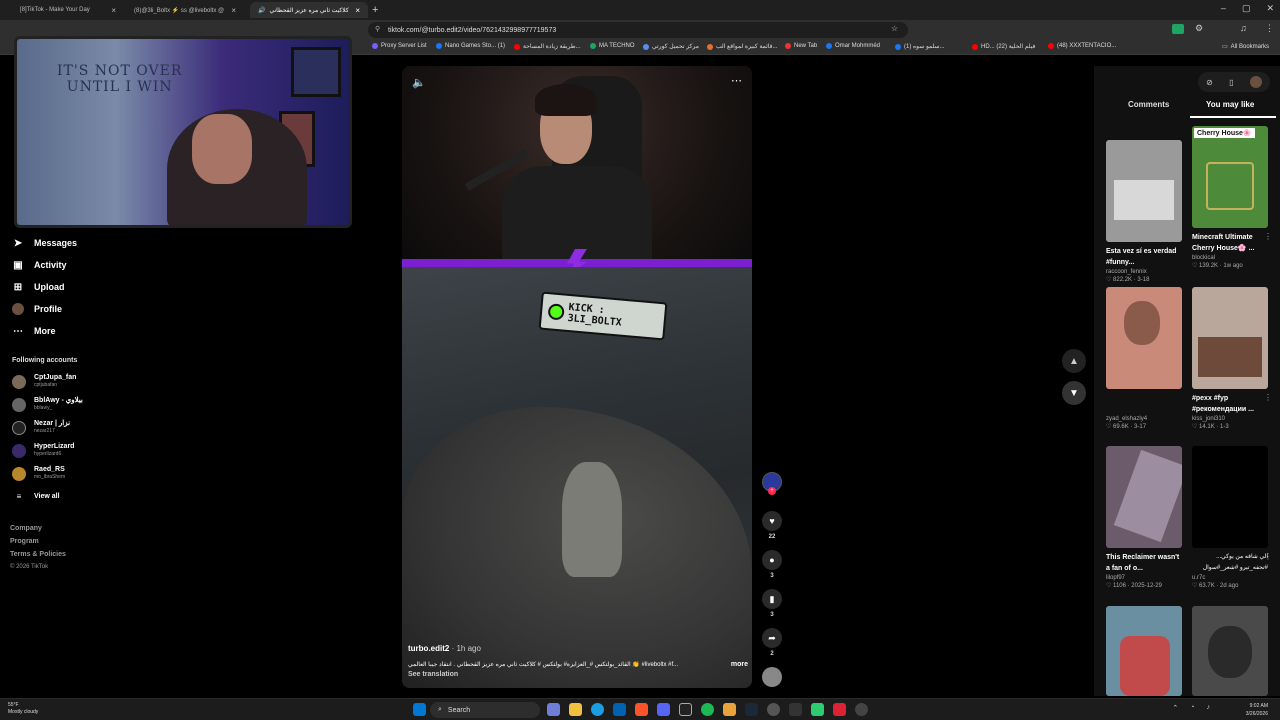  Describe the element at coordinates (603, 316) in the screenshot. I see `kick-tag: KICK : 3LI_BOLTX` at that location.